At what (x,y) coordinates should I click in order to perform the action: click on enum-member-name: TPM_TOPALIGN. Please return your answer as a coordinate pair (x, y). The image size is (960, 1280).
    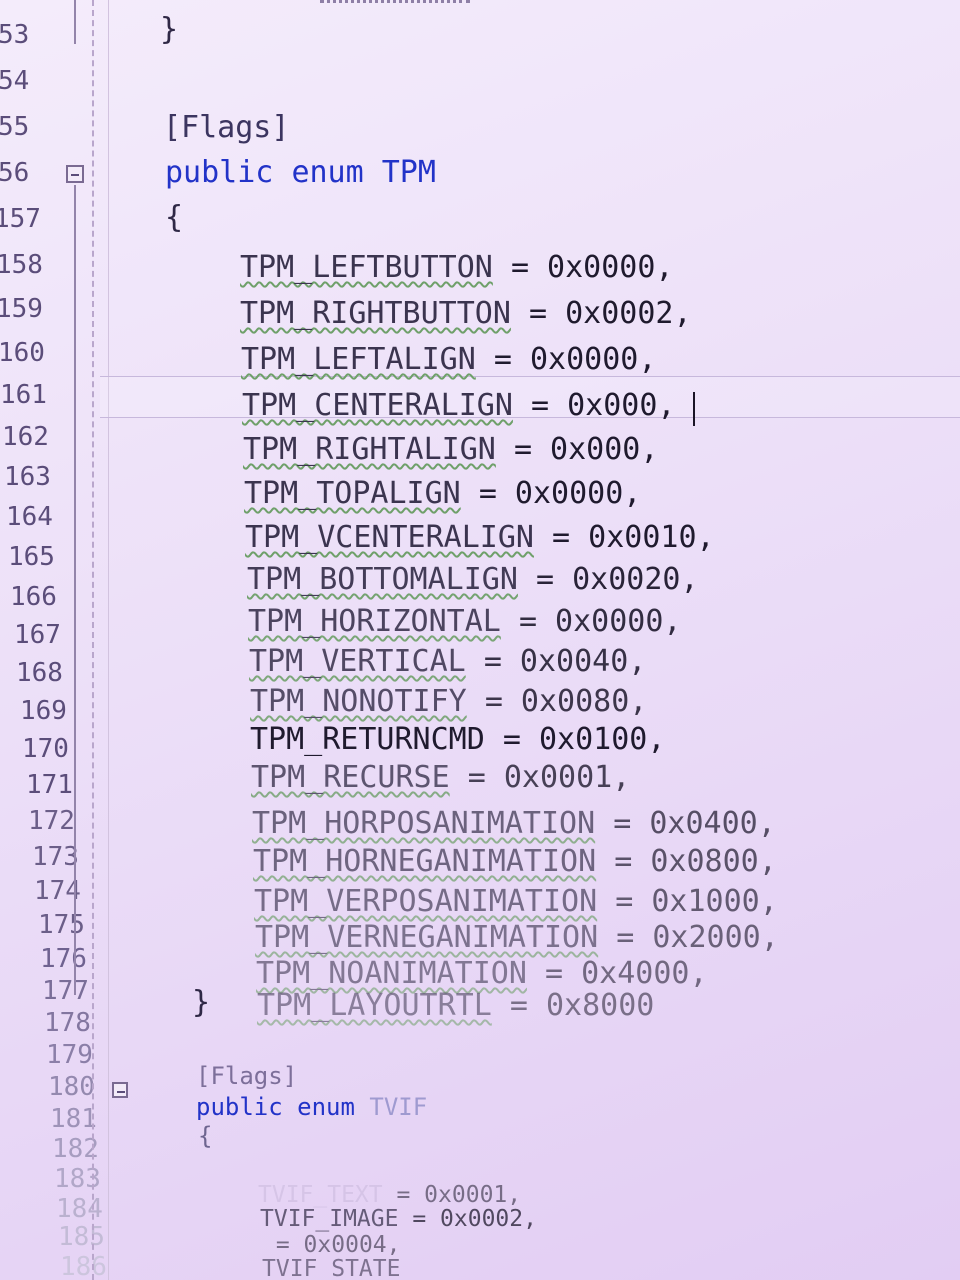
    Looking at the image, I should click on (352, 493).